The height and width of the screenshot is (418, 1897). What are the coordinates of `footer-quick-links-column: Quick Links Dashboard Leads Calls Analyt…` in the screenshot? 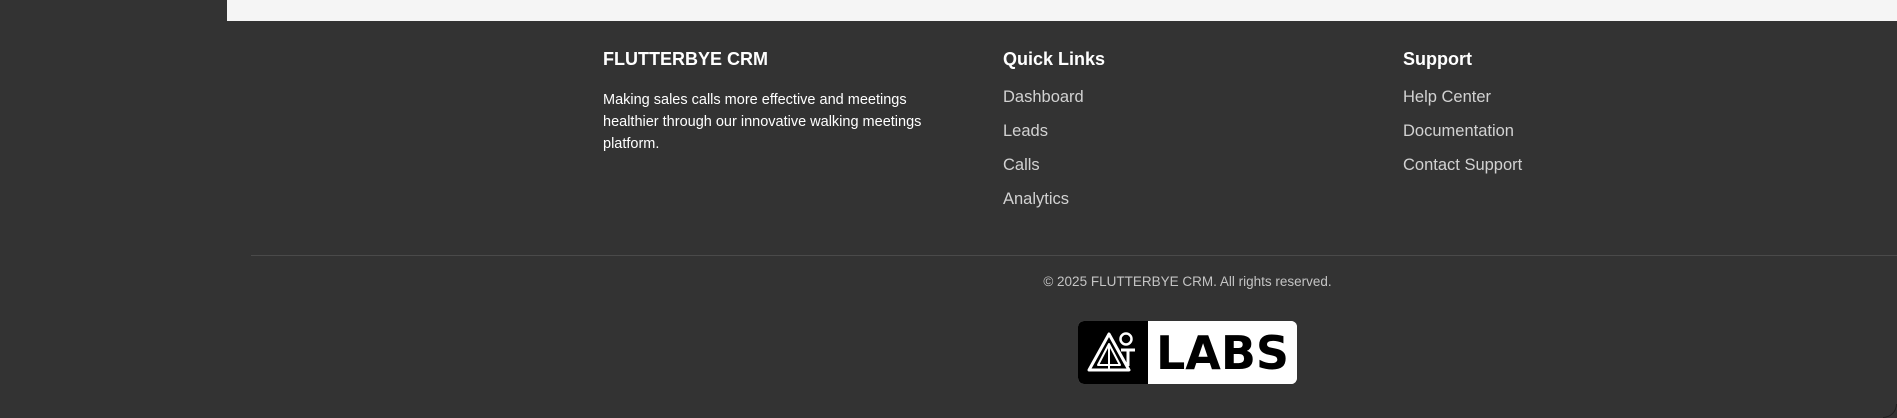 It's located at (1153, 135).